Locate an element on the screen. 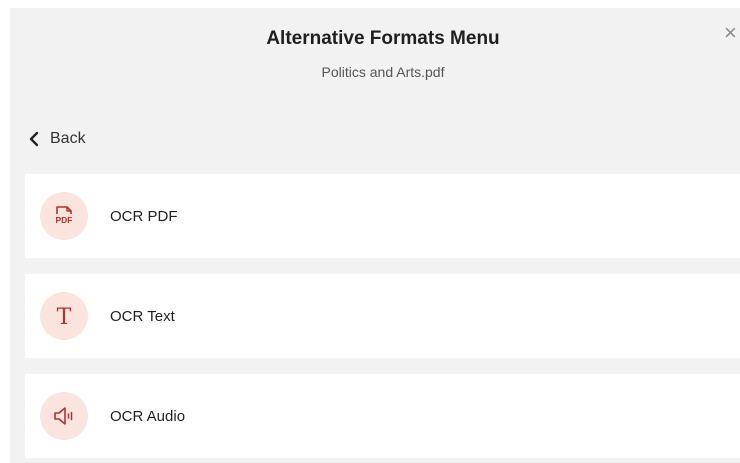 Image resolution: width=740 pixels, height=463 pixels. text-icon-glyph: T is located at coordinates (64, 317).